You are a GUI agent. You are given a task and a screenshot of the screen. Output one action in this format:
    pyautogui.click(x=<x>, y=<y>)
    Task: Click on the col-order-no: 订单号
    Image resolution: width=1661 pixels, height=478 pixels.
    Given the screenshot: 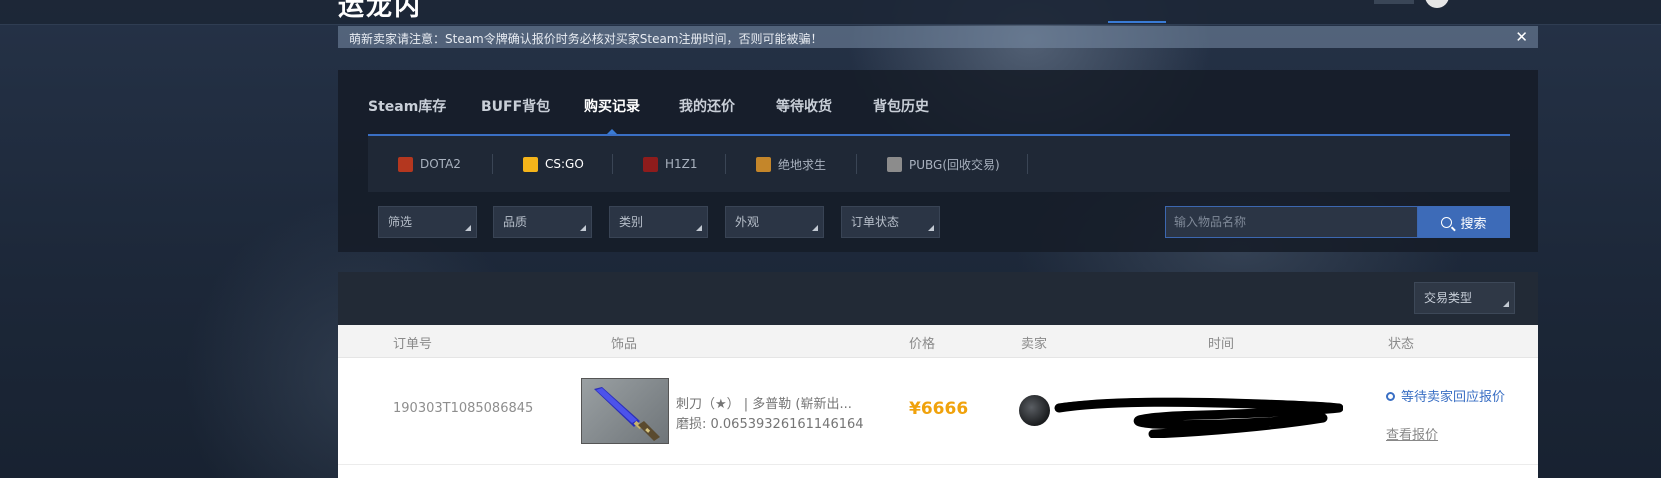 What is the action you would take?
    pyautogui.click(x=413, y=344)
    